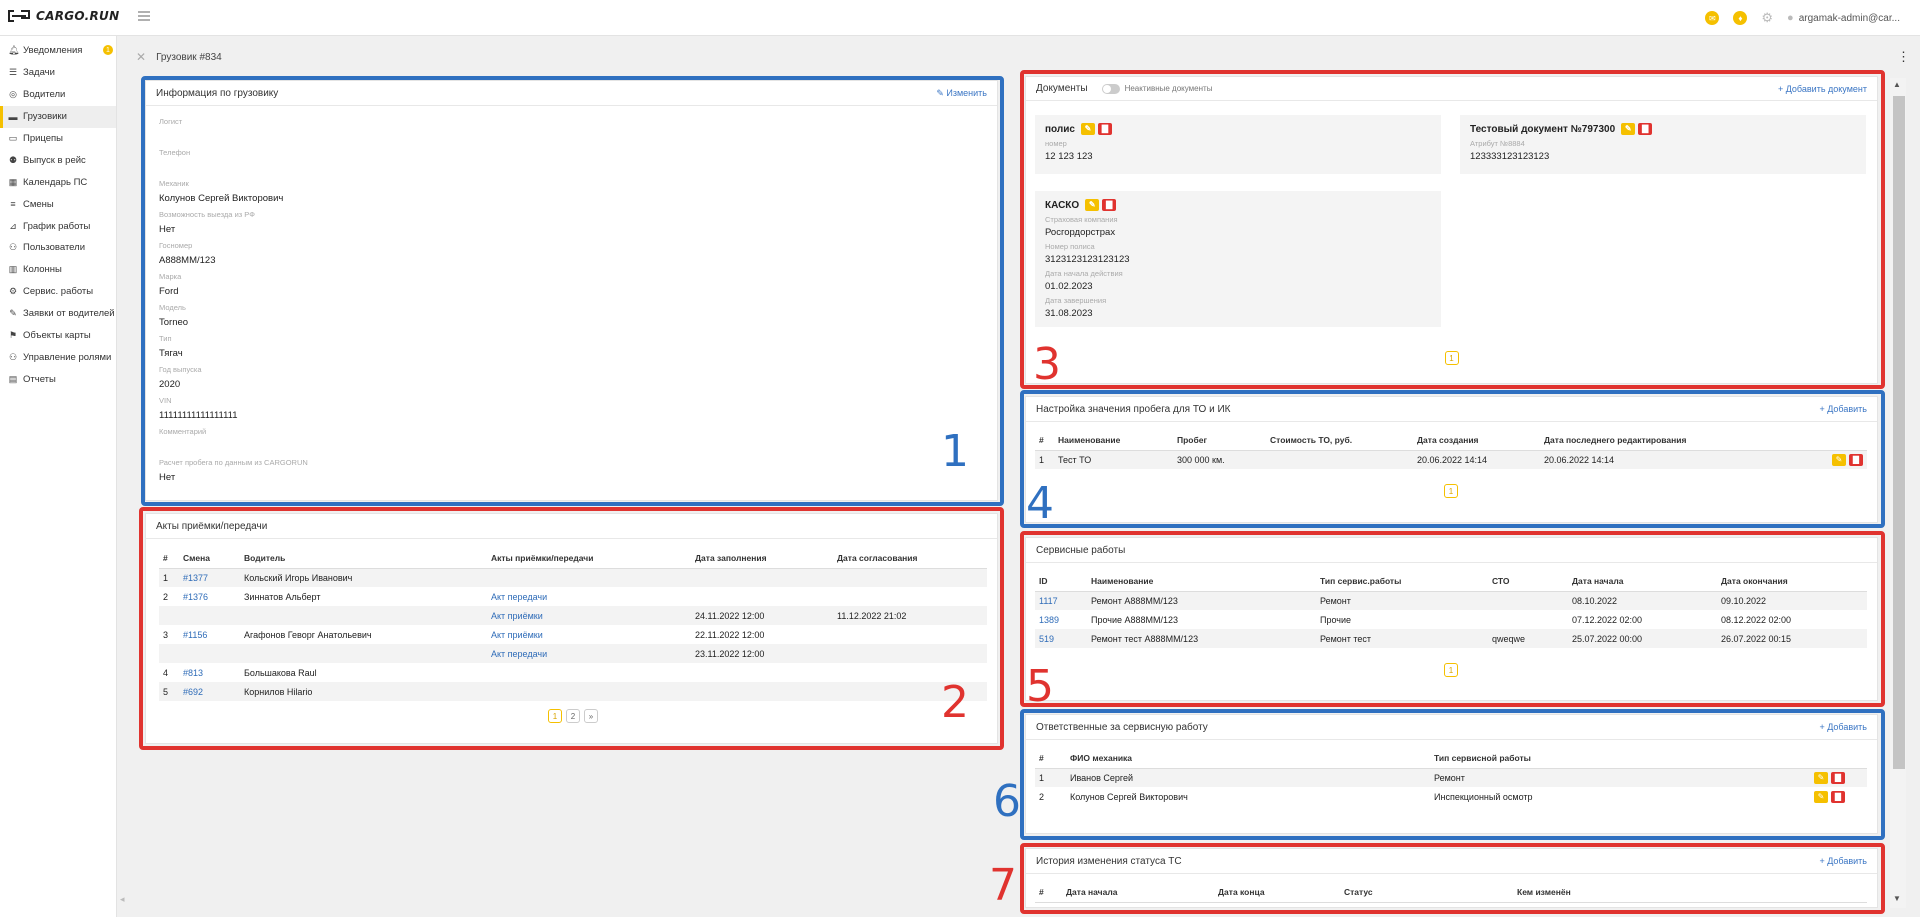  I want to click on map-objects-icon: ⚑, so click(13, 335).